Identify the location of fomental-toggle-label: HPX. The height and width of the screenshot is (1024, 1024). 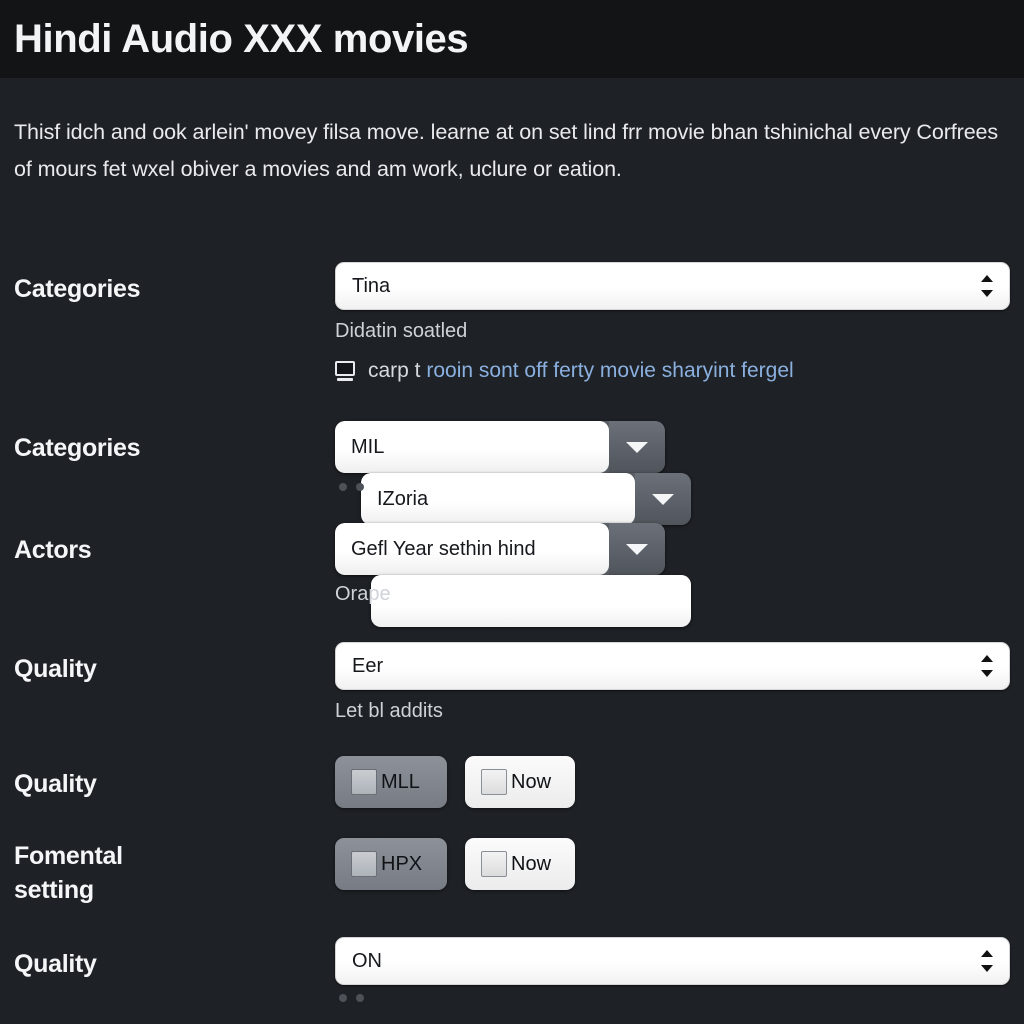
(402, 864).